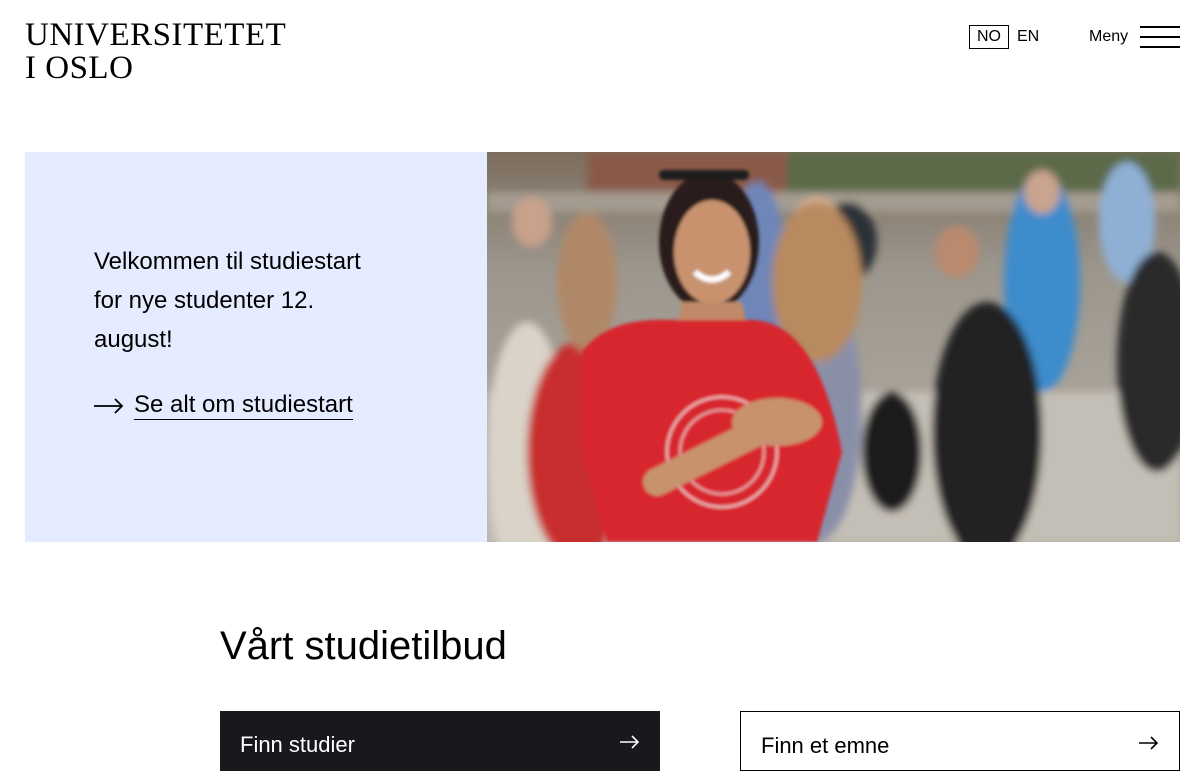 The width and height of the screenshot is (1200, 771). What do you see at coordinates (363, 646) in the screenshot?
I see `section-title: Vårt studietilbud` at bounding box center [363, 646].